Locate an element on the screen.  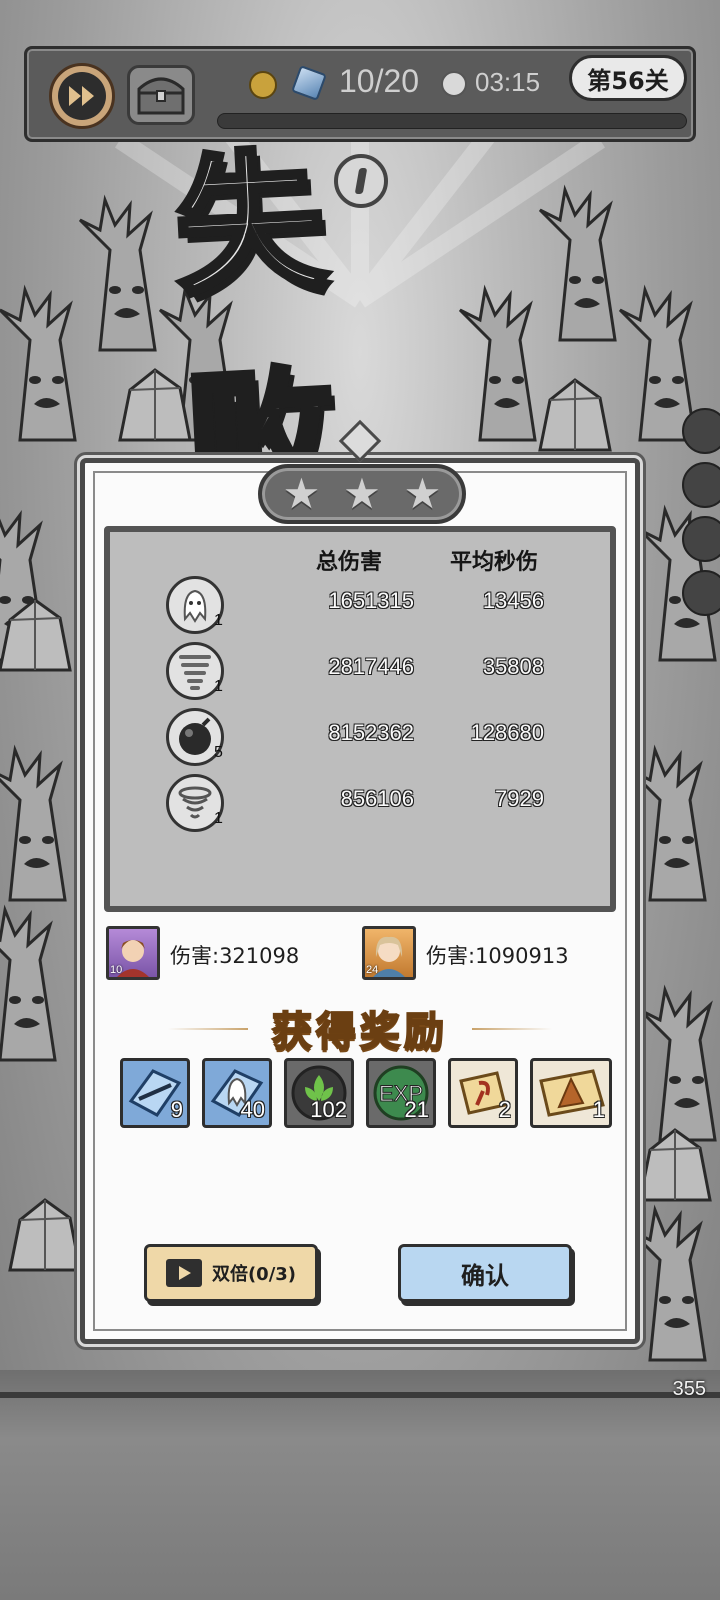
coin-icon is located at coordinates (263, 85).